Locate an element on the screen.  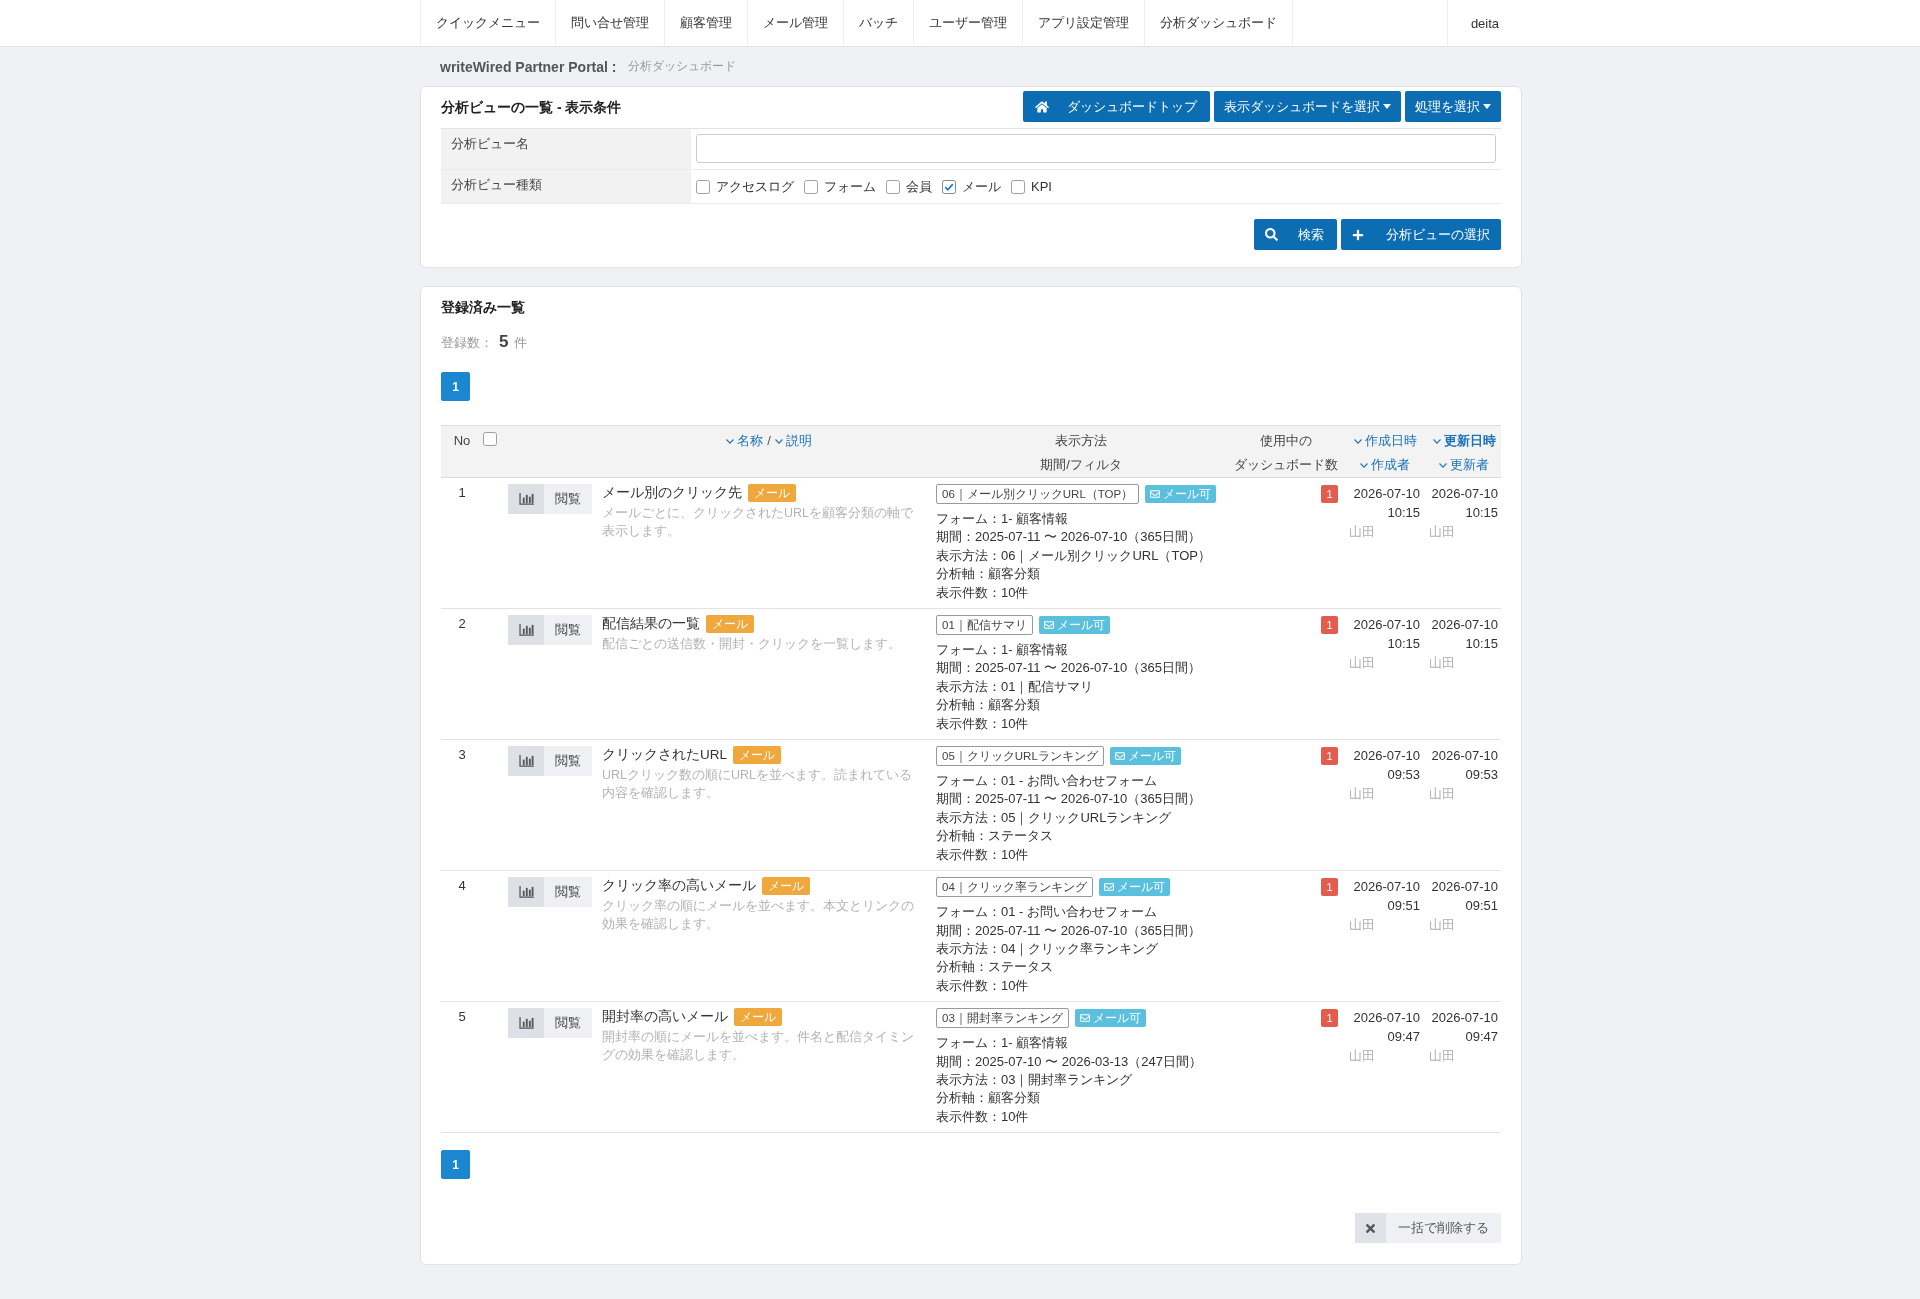
description-text: URLクリック数の順にURLを並べます。読まれている内容を確認します。 is located at coordinates (757, 785).